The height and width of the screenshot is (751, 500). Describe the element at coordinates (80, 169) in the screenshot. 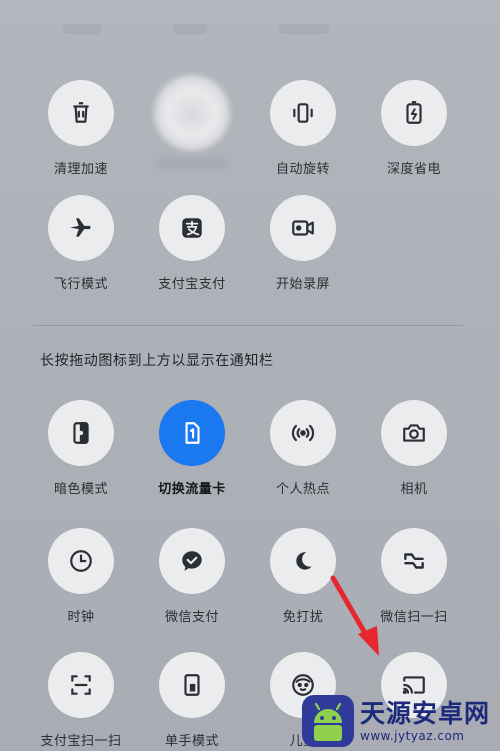

I see `tile-cleanup-label: 清理加速` at that location.